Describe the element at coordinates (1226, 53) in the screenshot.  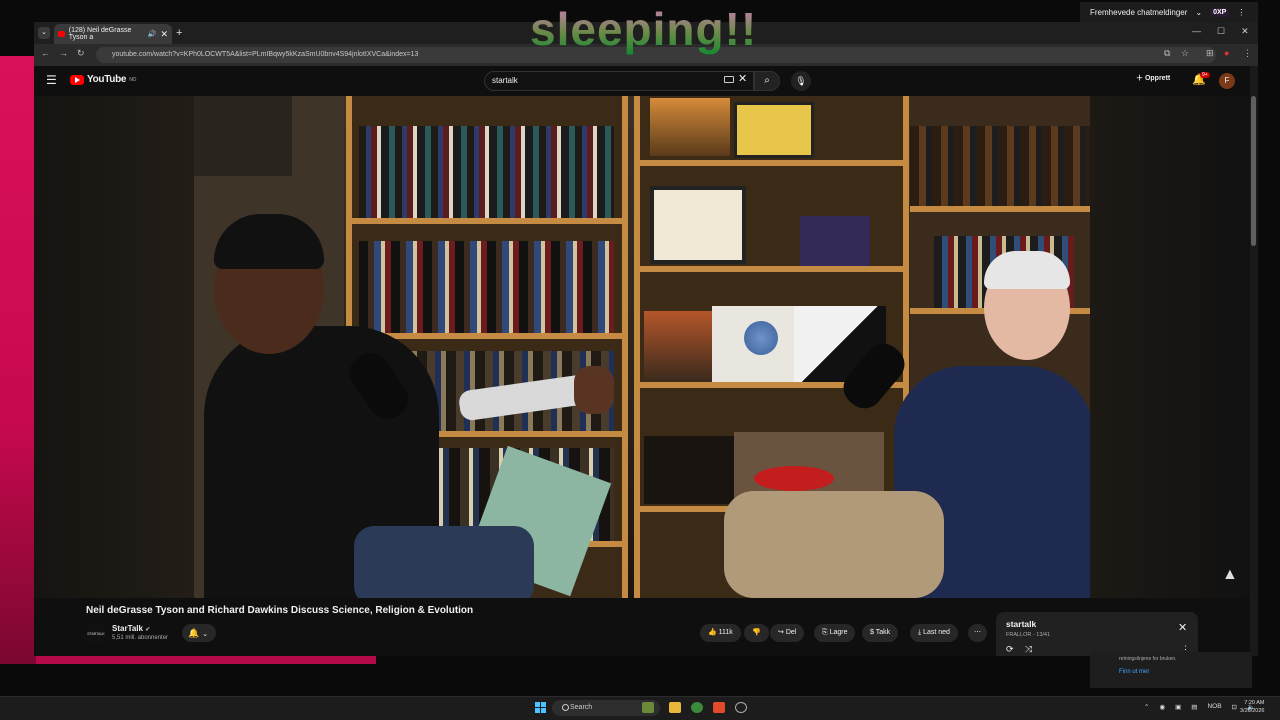
I see `profile-icon: ●` at that location.